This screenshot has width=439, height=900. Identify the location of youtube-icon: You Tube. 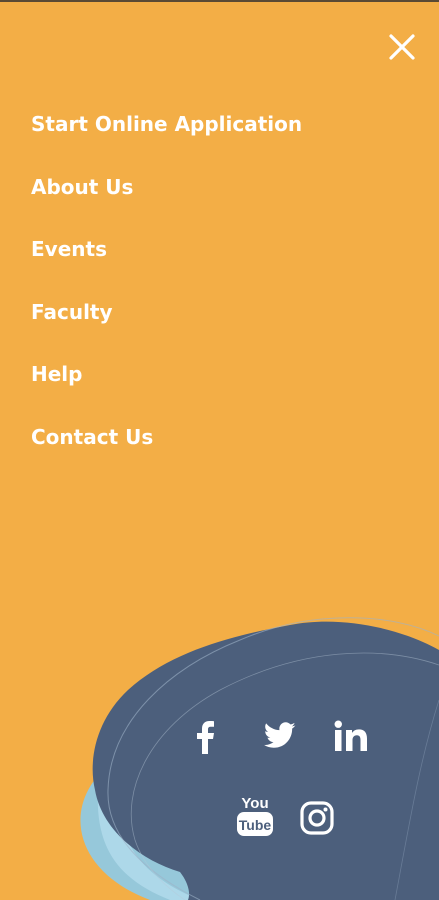
(255, 815).